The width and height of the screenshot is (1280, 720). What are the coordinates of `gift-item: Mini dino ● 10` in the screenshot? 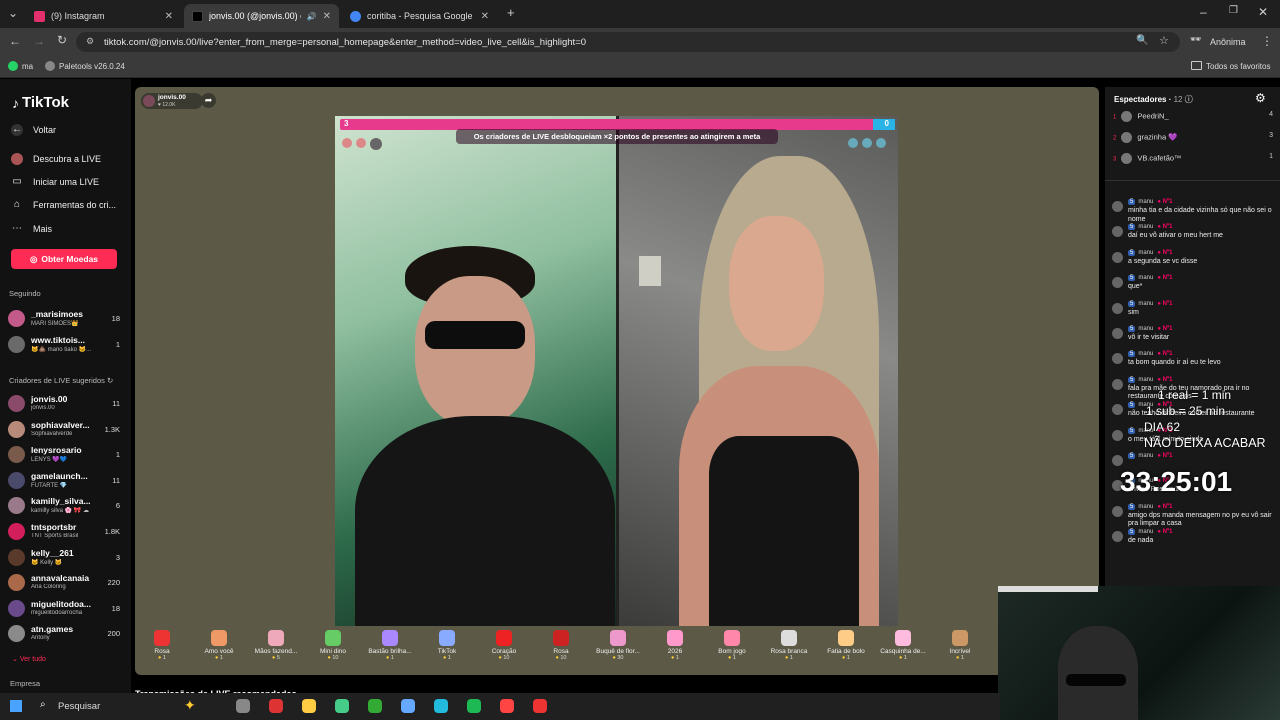 It's located at (333, 643).